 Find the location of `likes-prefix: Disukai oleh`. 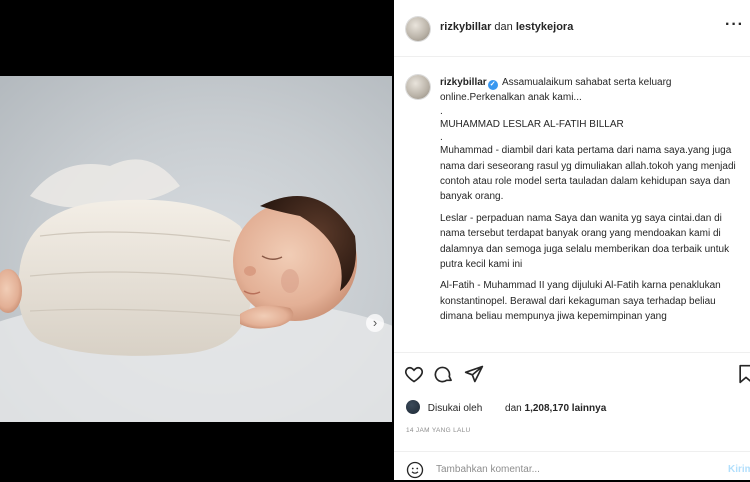

likes-prefix: Disukai oleh is located at coordinates (455, 408).